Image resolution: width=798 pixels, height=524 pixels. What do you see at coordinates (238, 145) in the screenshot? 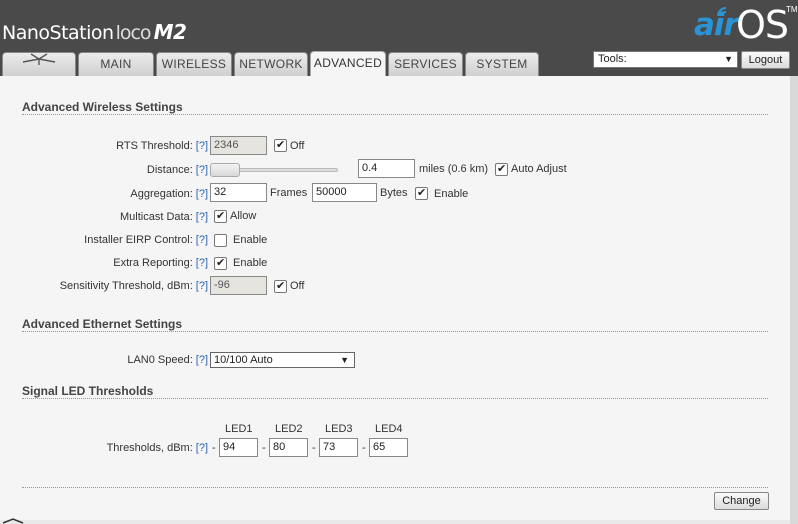
I see `rts-threshold-input: 2346` at bounding box center [238, 145].